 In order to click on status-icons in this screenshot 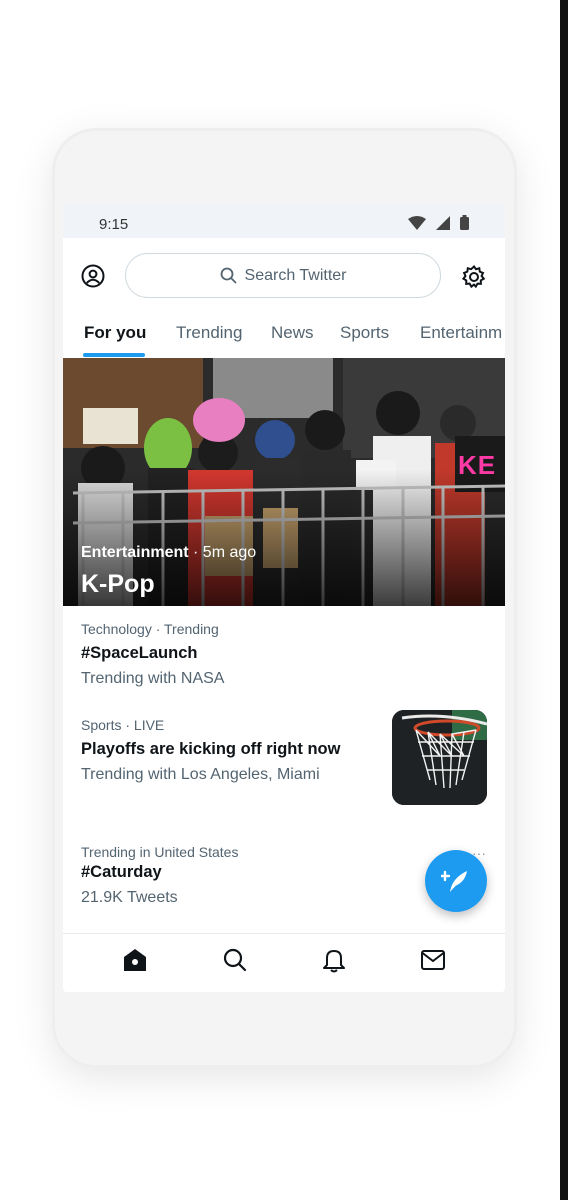, I will do `click(438, 222)`.